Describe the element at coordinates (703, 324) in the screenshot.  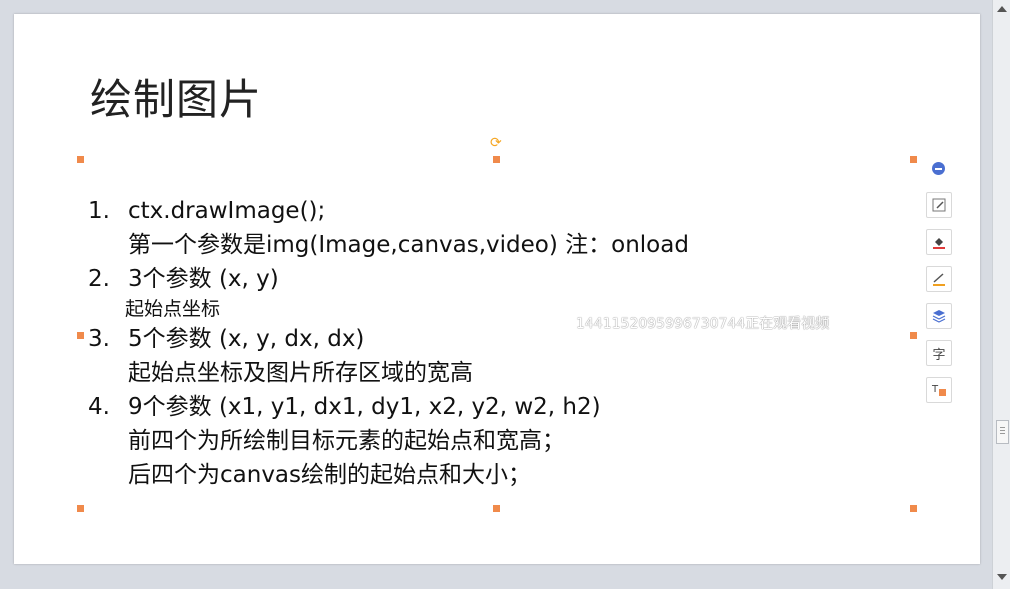
I see `viewer-watermark: 1441152095996730744正在观看视频` at that location.